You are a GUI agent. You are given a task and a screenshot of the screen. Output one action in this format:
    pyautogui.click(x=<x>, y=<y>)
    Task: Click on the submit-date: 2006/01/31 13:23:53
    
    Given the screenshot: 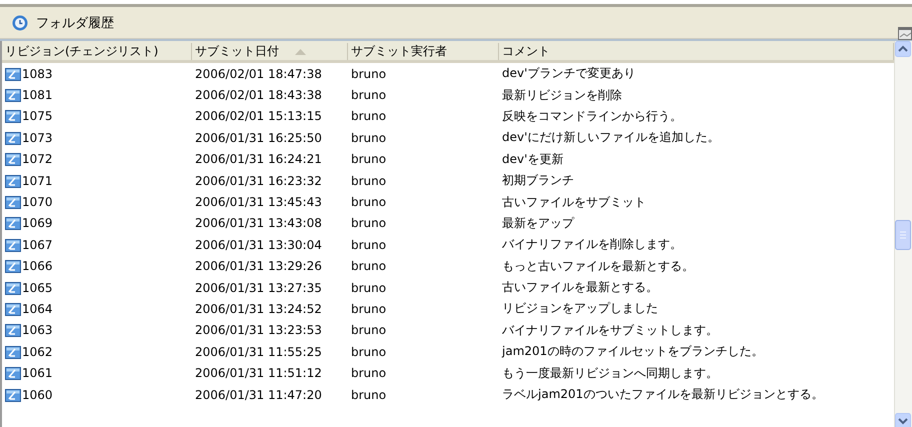 What is the action you would take?
    pyautogui.click(x=258, y=330)
    